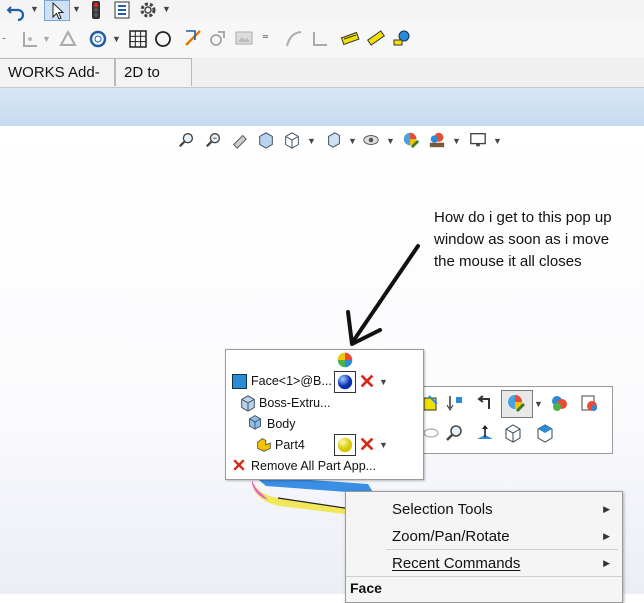 This screenshot has width=644, height=603. Describe the element at coordinates (437, 140) in the screenshot. I see `apply-scene-icon` at that location.